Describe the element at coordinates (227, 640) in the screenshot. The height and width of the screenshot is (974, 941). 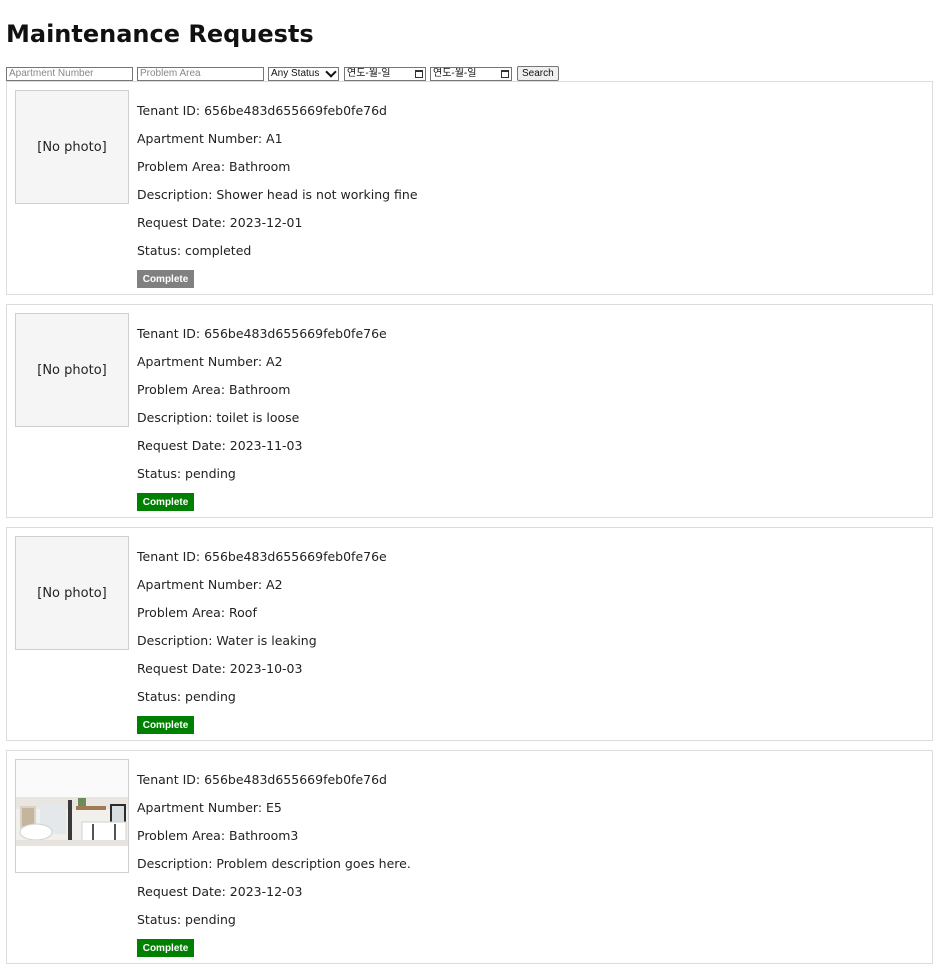
I see `description-text: Description: Water is leaking` at that location.